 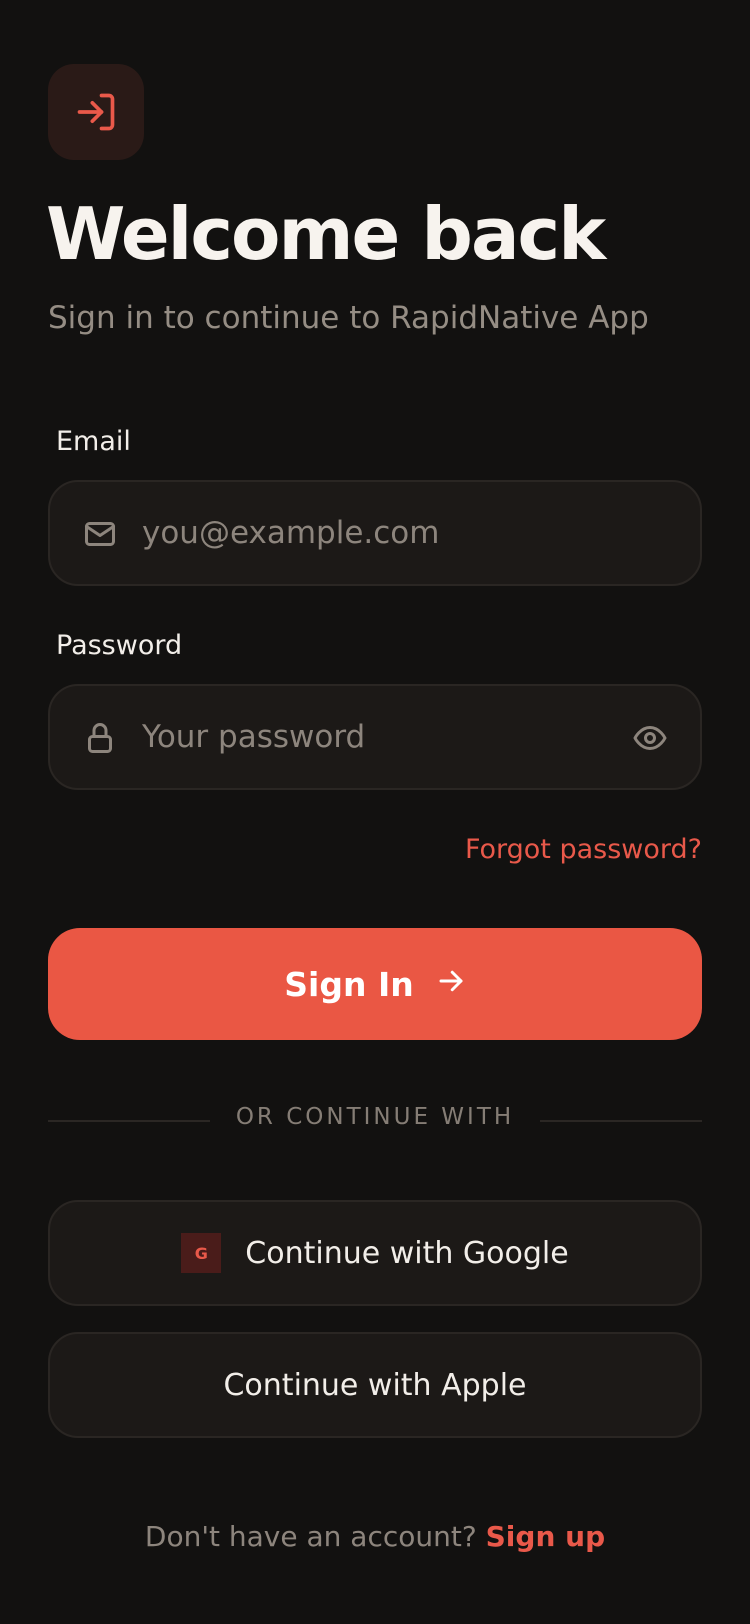 I want to click on eye-icon, so click(x=650, y=738).